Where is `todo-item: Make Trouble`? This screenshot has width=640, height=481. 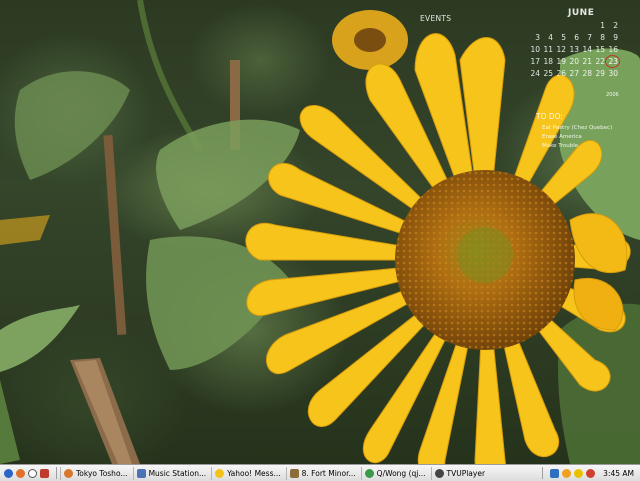
todo-item: Make Trouble is located at coordinates (560, 146).